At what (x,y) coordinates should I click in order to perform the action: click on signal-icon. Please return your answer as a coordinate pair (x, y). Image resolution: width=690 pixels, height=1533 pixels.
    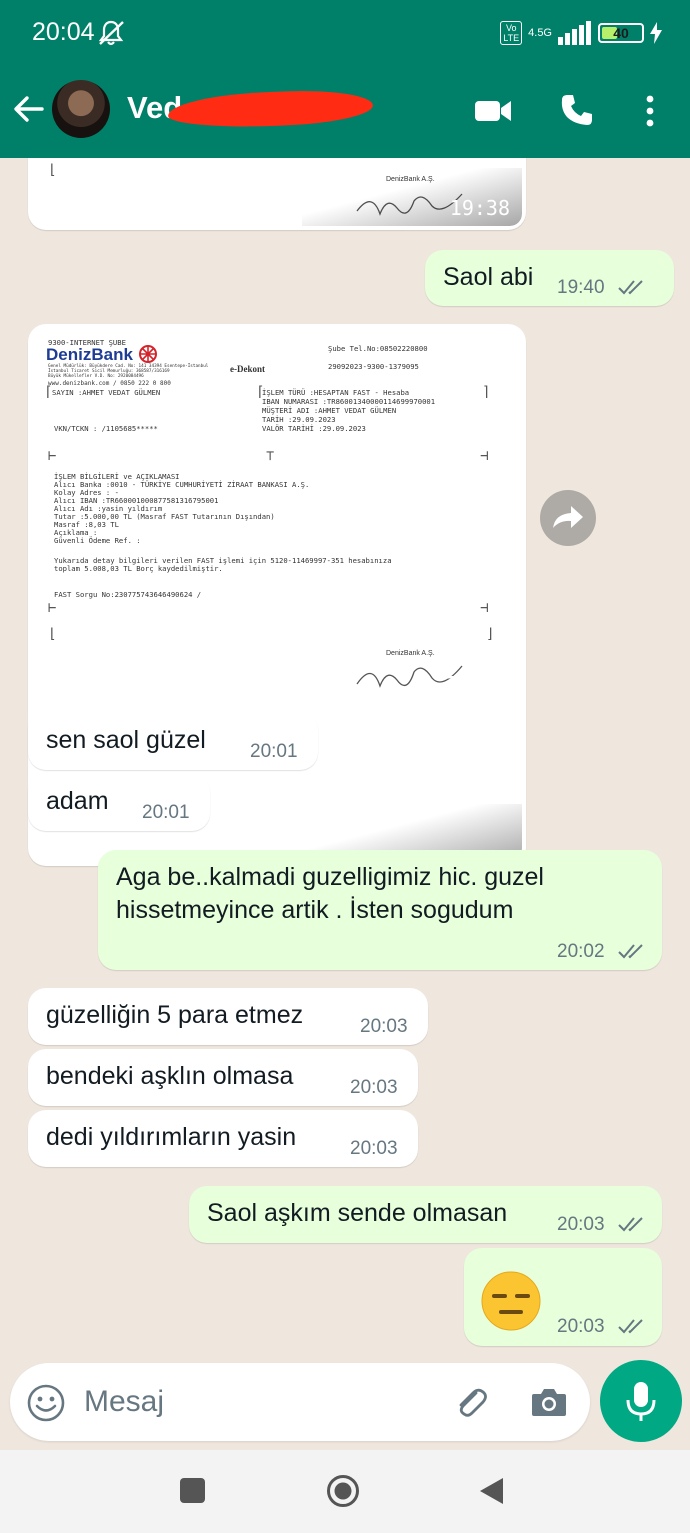
    Looking at the image, I should click on (574, 33).